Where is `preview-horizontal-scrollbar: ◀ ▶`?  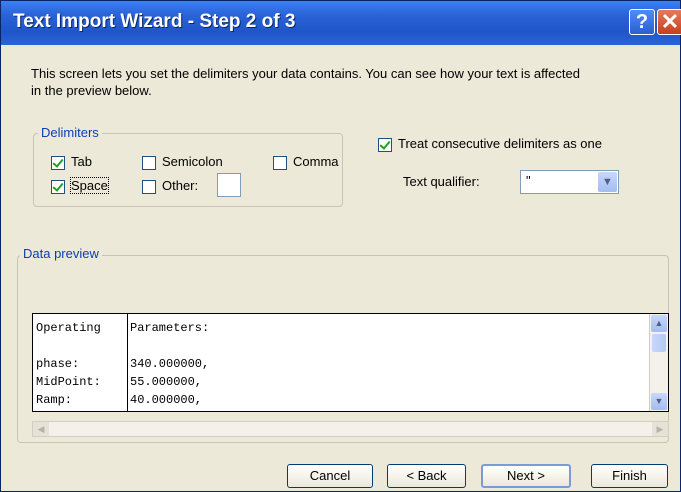
preview-horizontal-scrollbar: ◀ ▶ is located at coordinates (350, 429).